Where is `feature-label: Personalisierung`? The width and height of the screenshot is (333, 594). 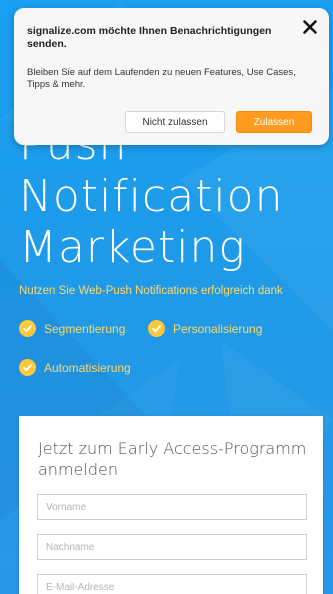
feature-label: Personalisierung is located at coordinates (218, 328).